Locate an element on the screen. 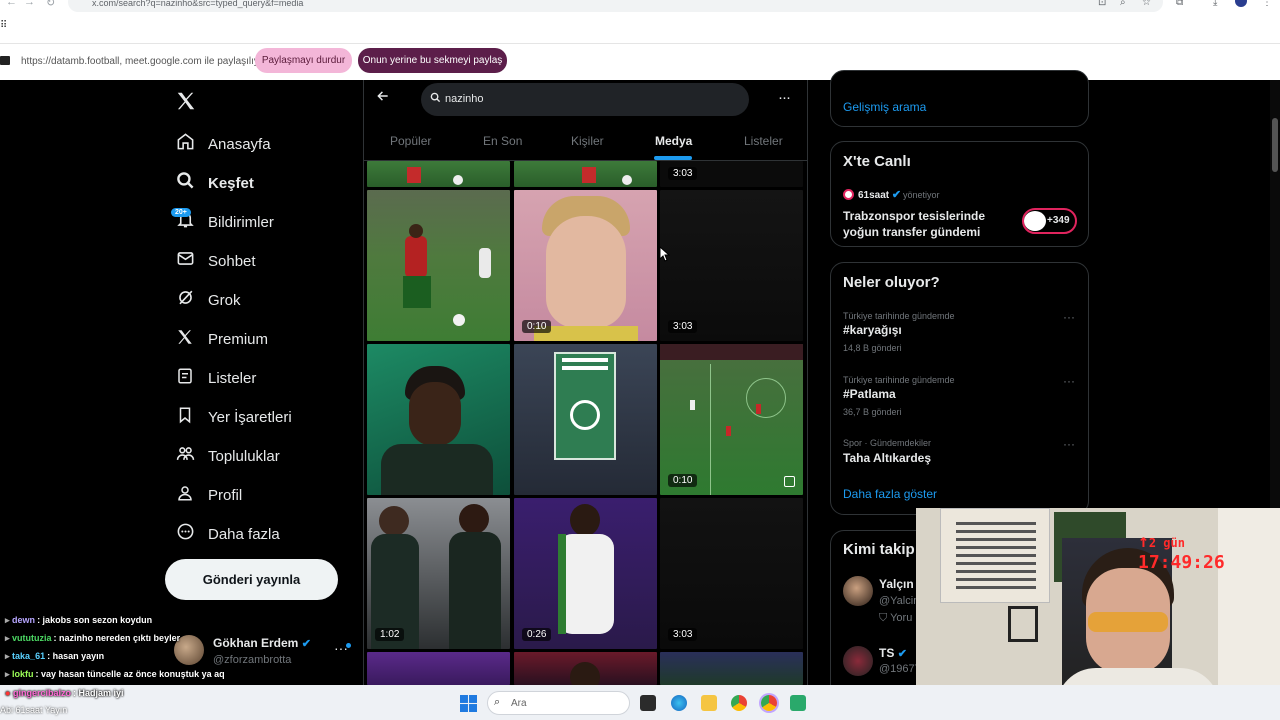 The width and height of the screenshot is (1280, 720). nav-item-communities: Topluluklar is located at coordinates (227, 456).